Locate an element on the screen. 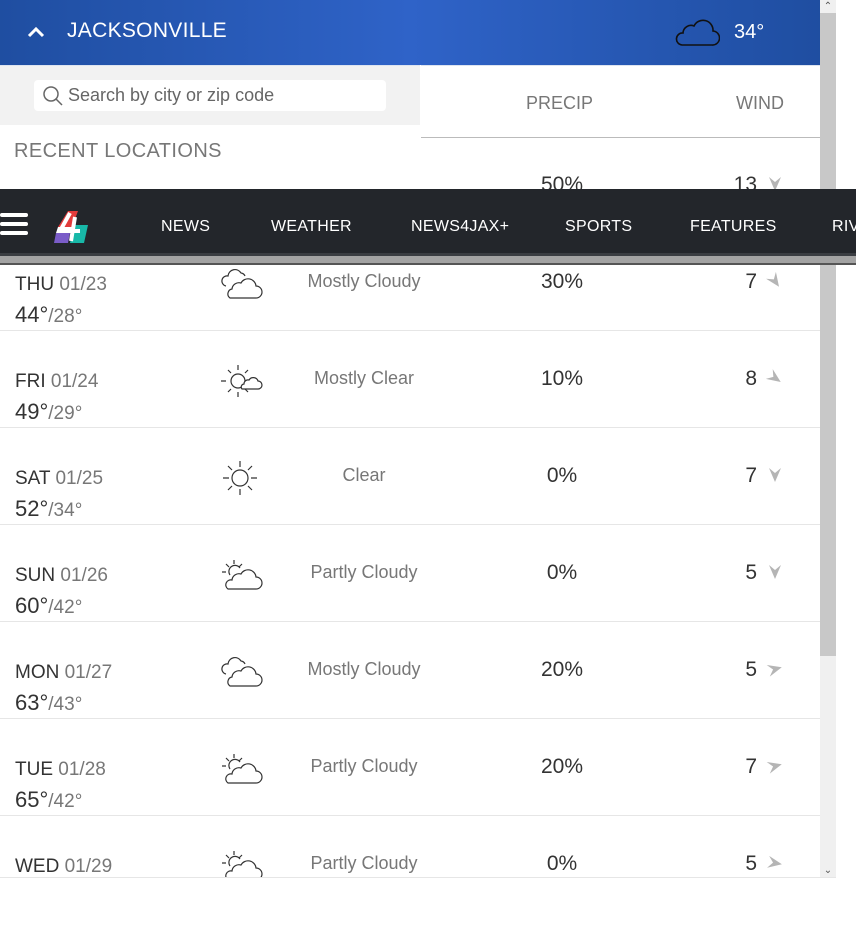 This screenshot has width=856, height=937. high-low-temps: 44°/28° is located at coordinates (48, 315).